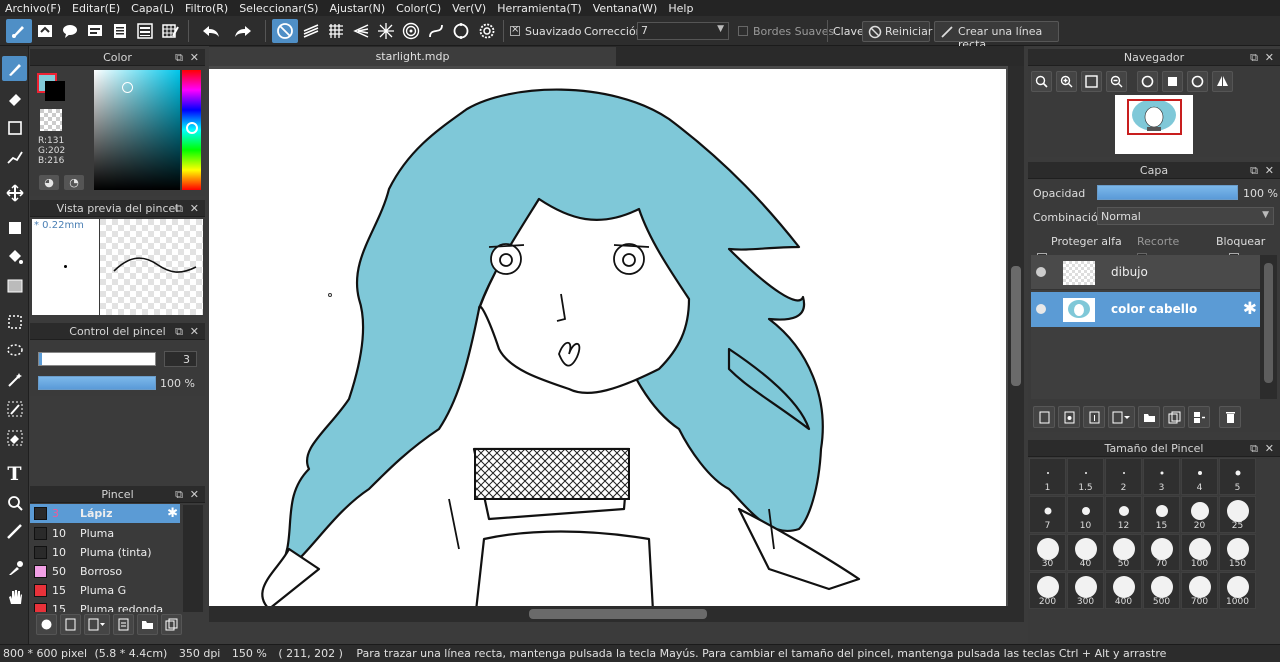  Describe the element at coordinates (14, 256) in the screenshot. I see `bucket-tool-icon` at that location.